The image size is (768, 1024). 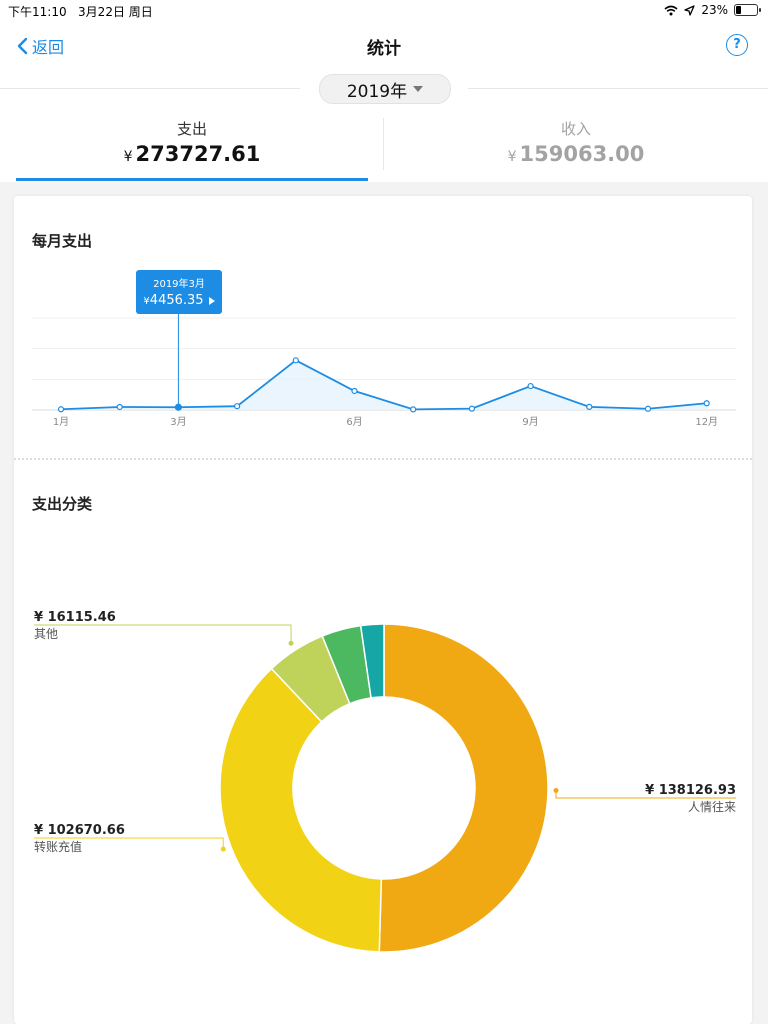 I want to click on pie-label-amount: 138126.93, so click(x=697, y=790).